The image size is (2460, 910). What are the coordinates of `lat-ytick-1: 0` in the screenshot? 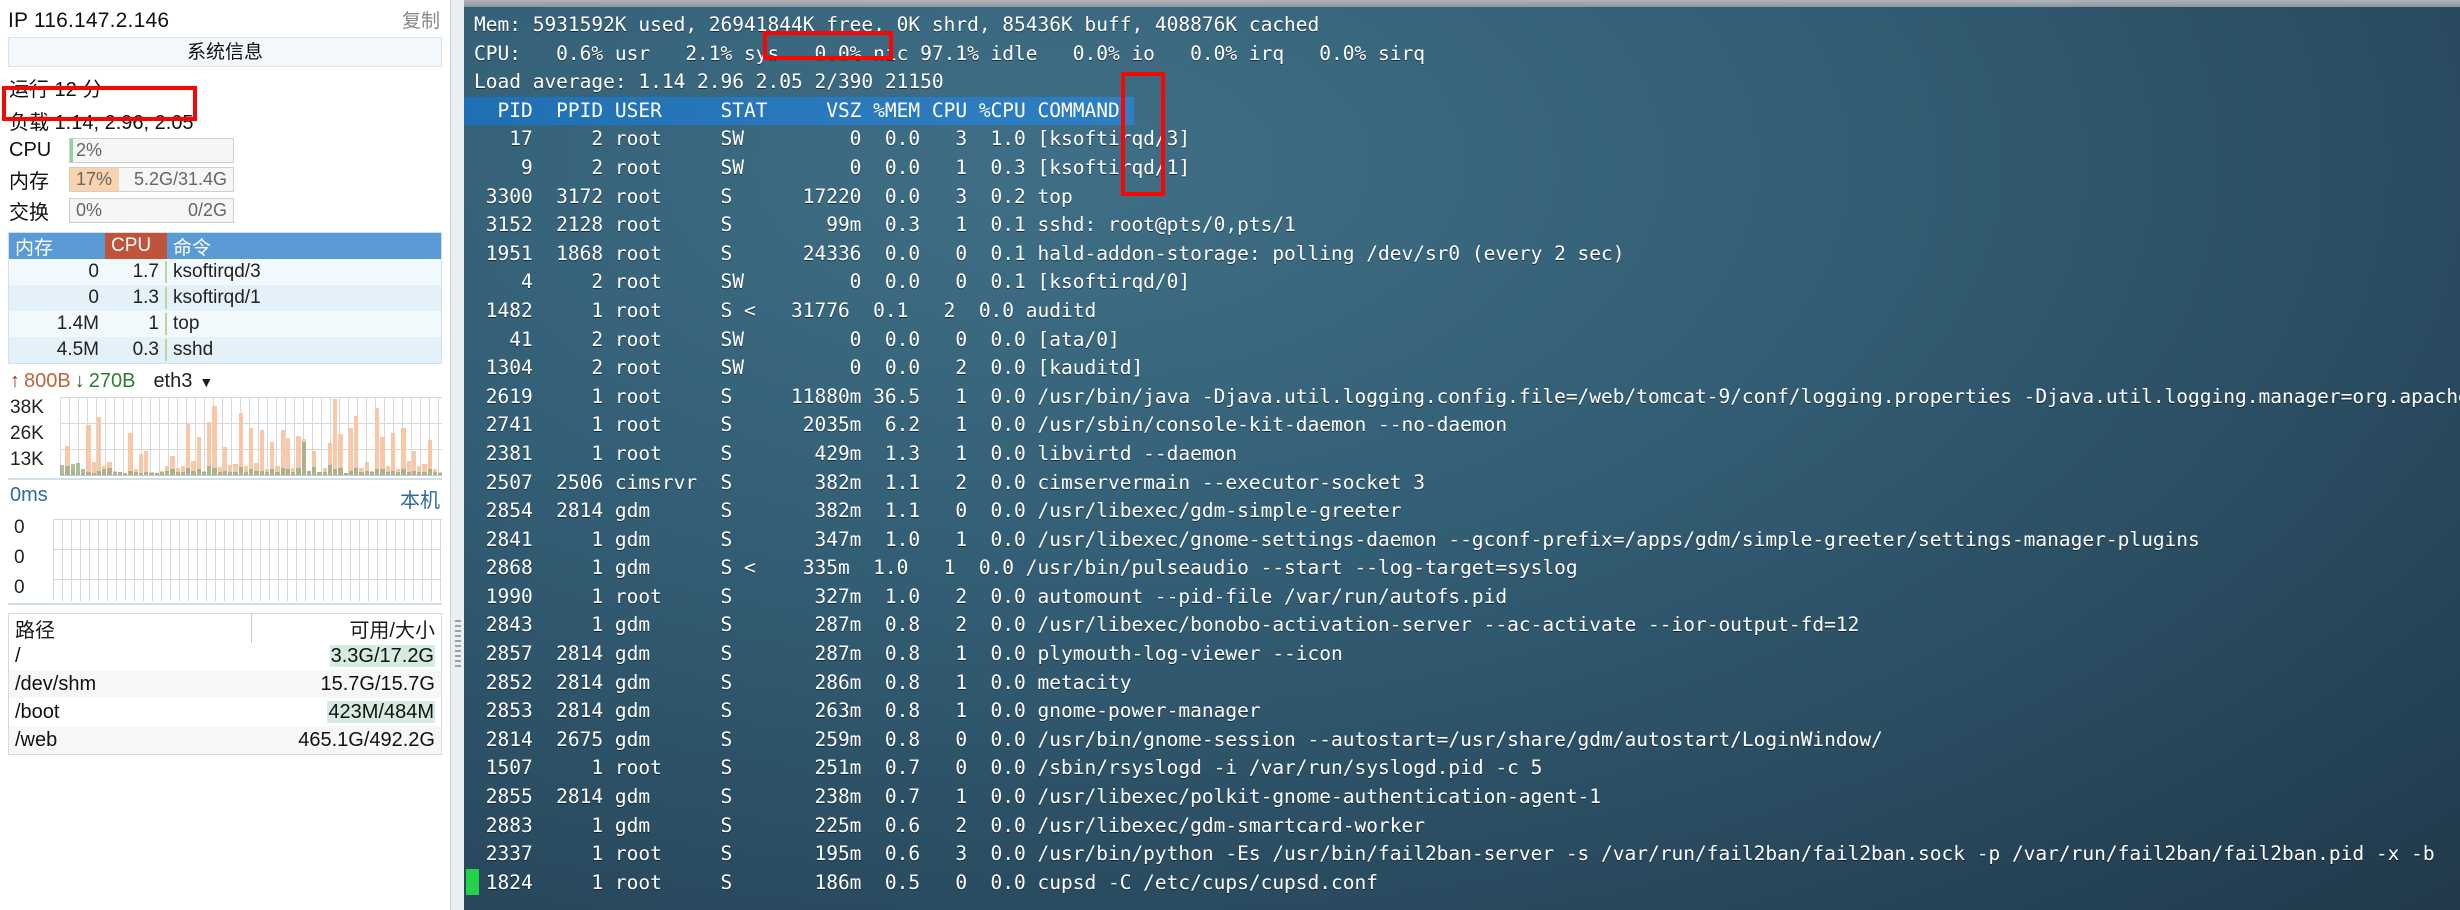 It's located at (19, 557).